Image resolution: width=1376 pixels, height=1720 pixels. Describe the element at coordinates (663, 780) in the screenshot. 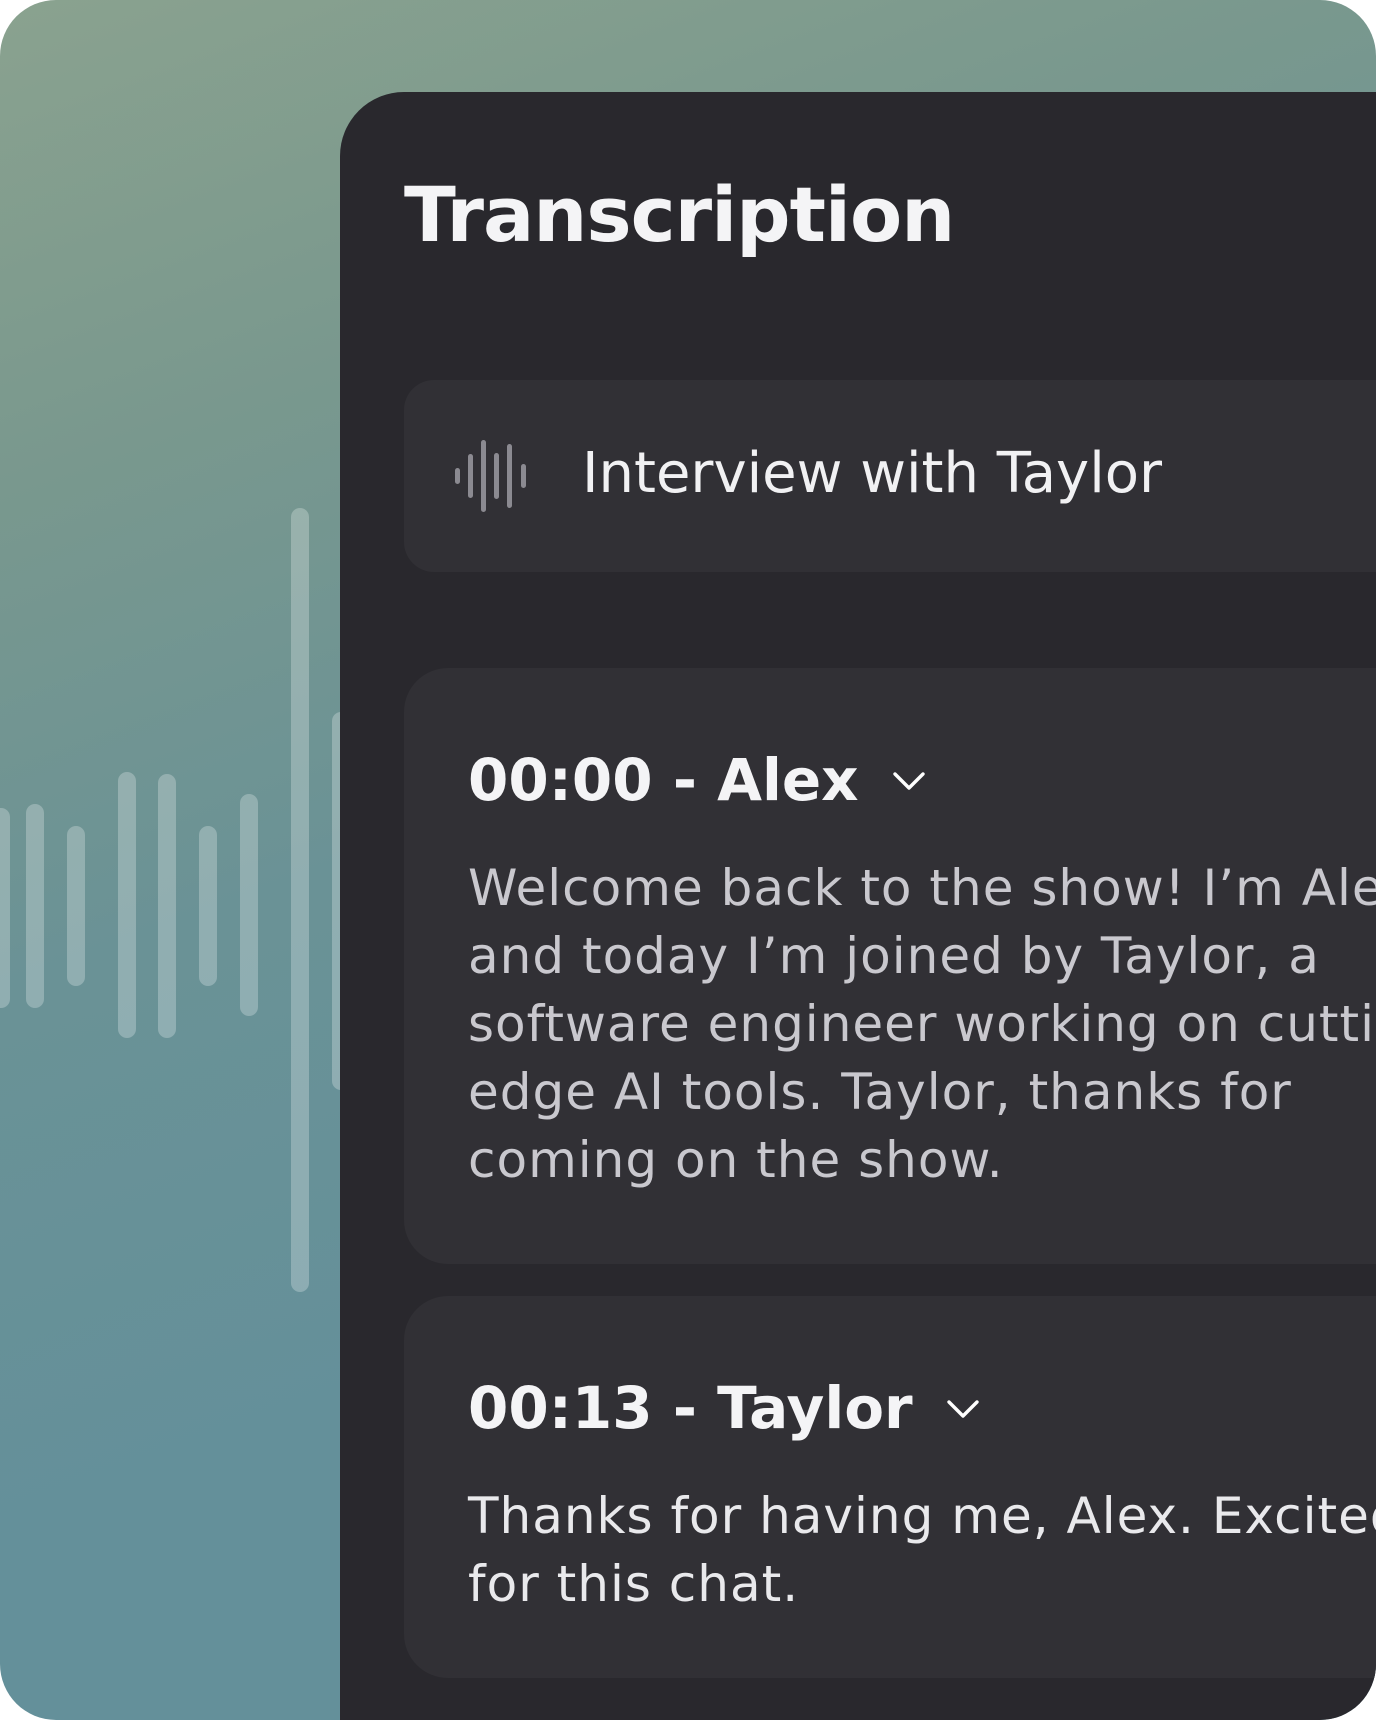

I see `segment-heading: 00:00 - Alex` at that location.